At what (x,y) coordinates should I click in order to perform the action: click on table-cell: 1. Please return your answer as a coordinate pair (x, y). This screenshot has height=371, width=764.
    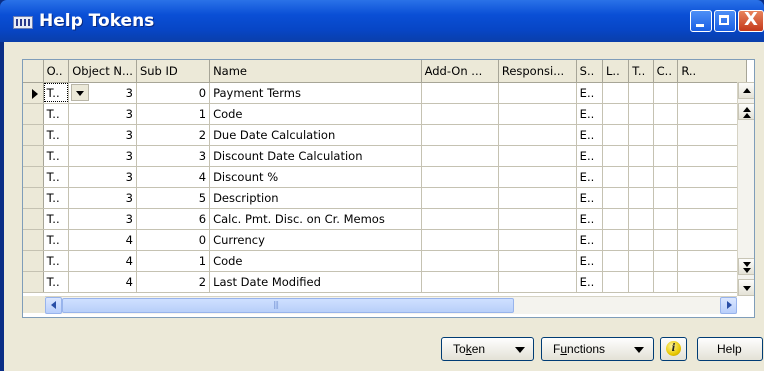
    Looking at the image, I should click on (173, 261).